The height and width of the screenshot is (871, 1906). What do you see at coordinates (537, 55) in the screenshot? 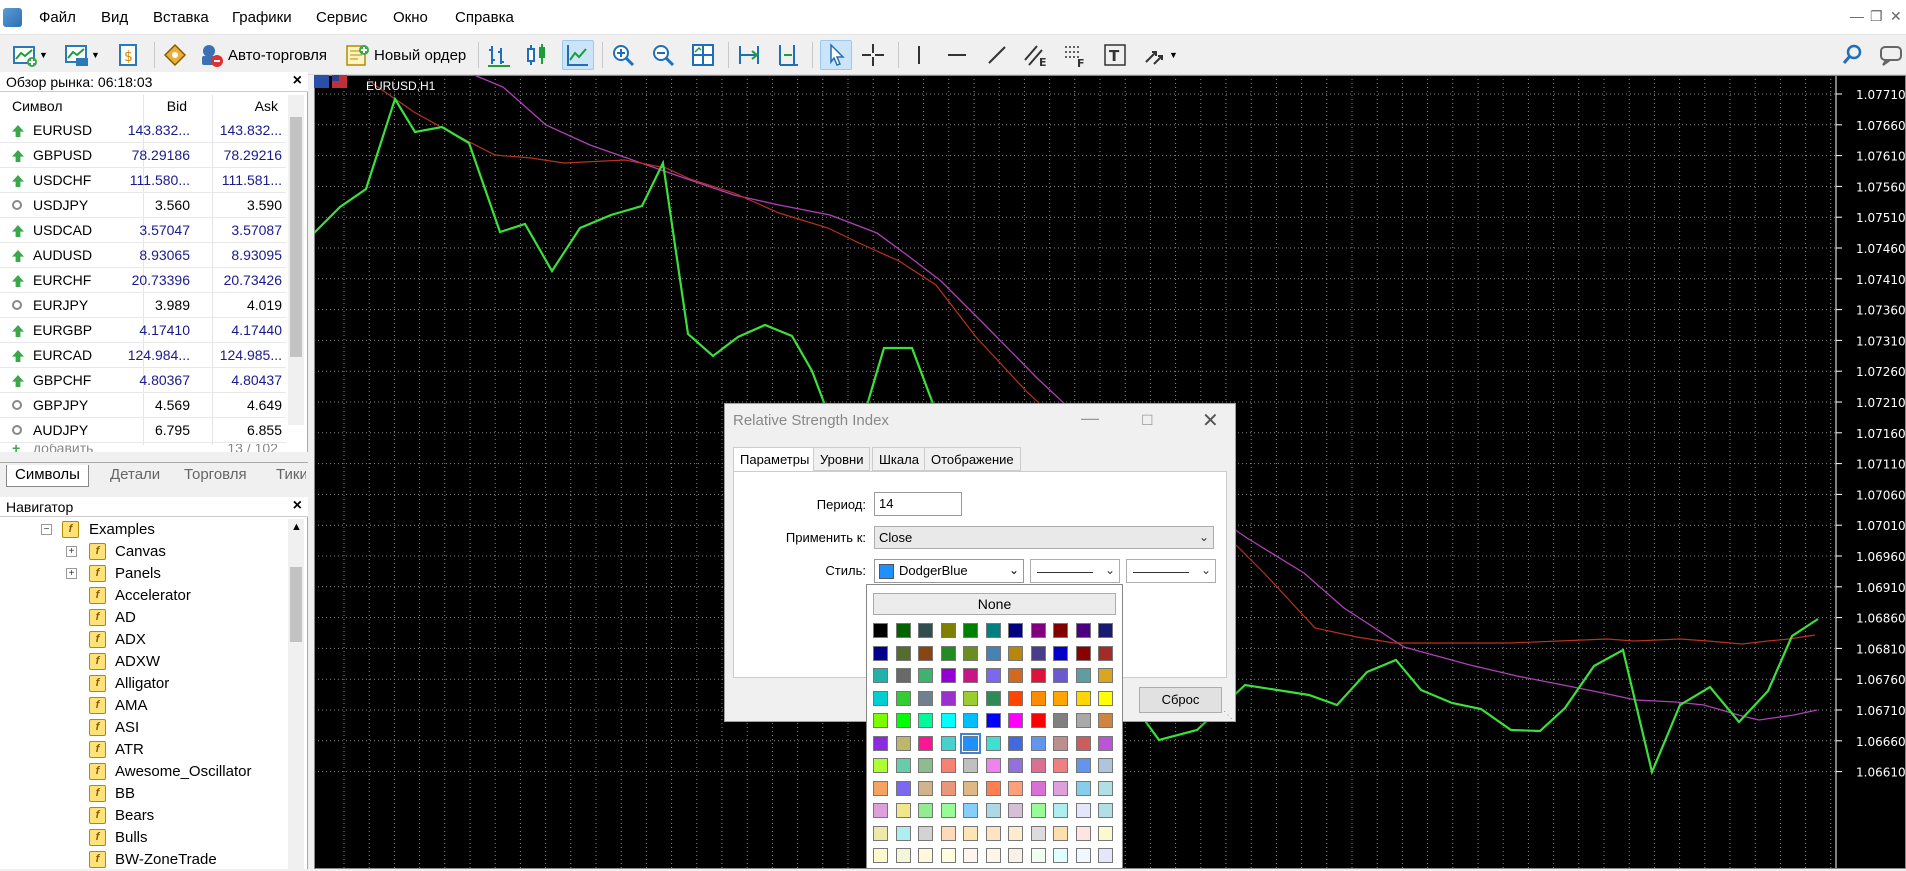
I see `candlestick-button` at bounding box center [537, 55].